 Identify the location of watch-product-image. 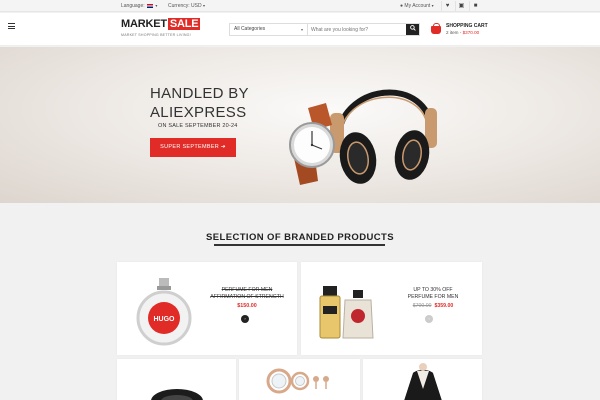
(177, 394).